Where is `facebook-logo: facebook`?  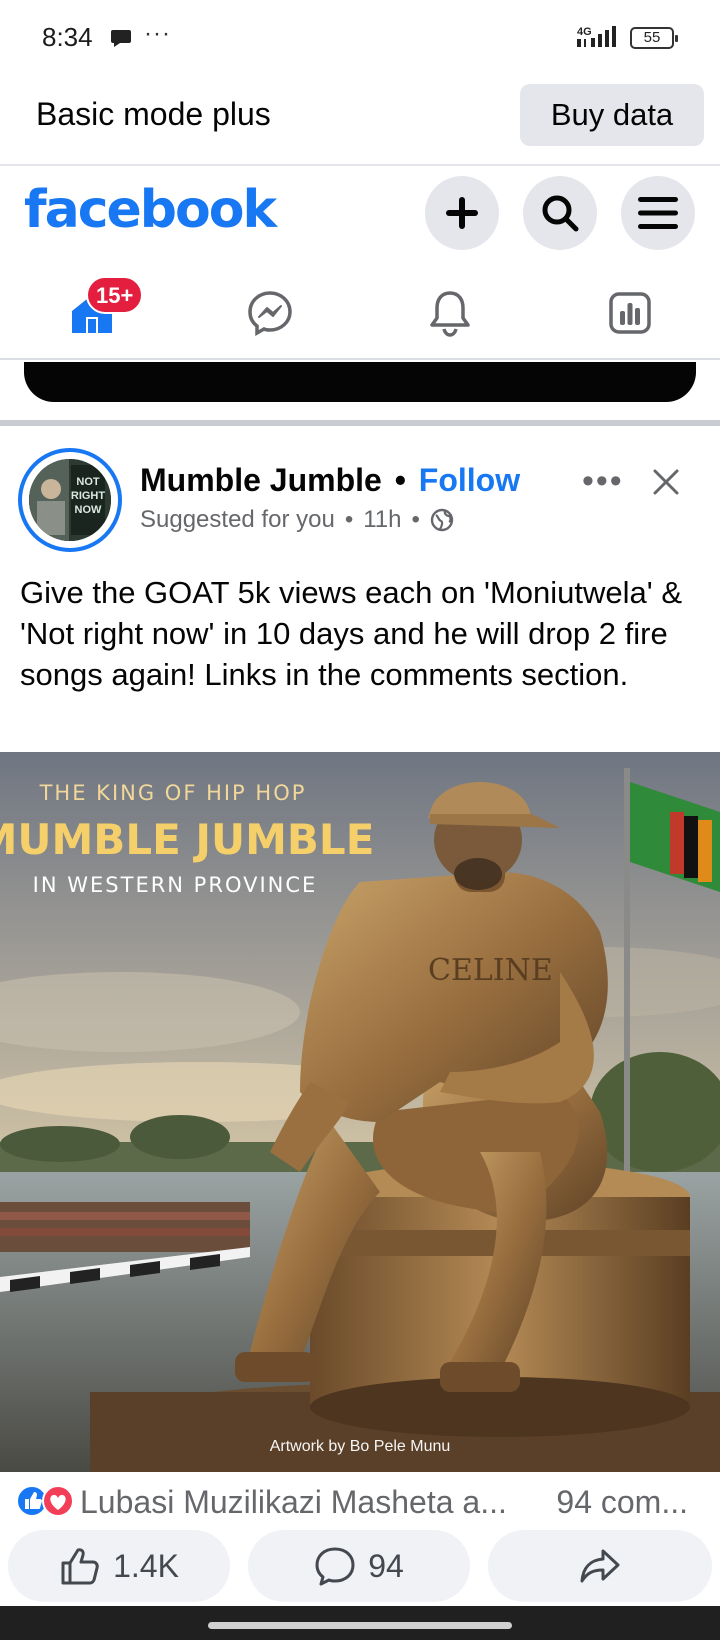 facebook-logo: facebook is located at coordinates (150, 210).